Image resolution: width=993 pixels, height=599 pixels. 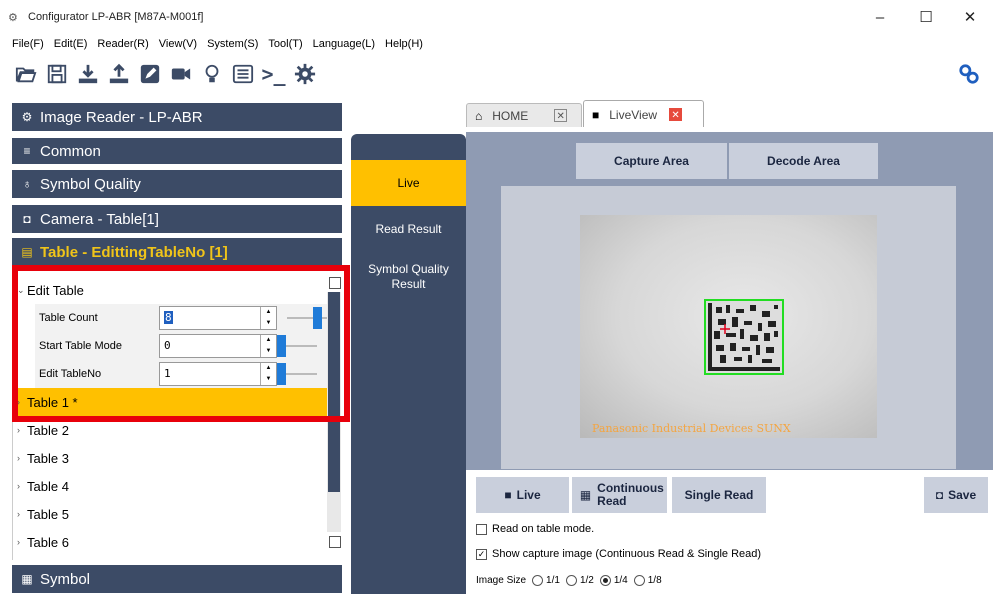 I want to click on menu-help: Help(H), so click(x=404, y=44).